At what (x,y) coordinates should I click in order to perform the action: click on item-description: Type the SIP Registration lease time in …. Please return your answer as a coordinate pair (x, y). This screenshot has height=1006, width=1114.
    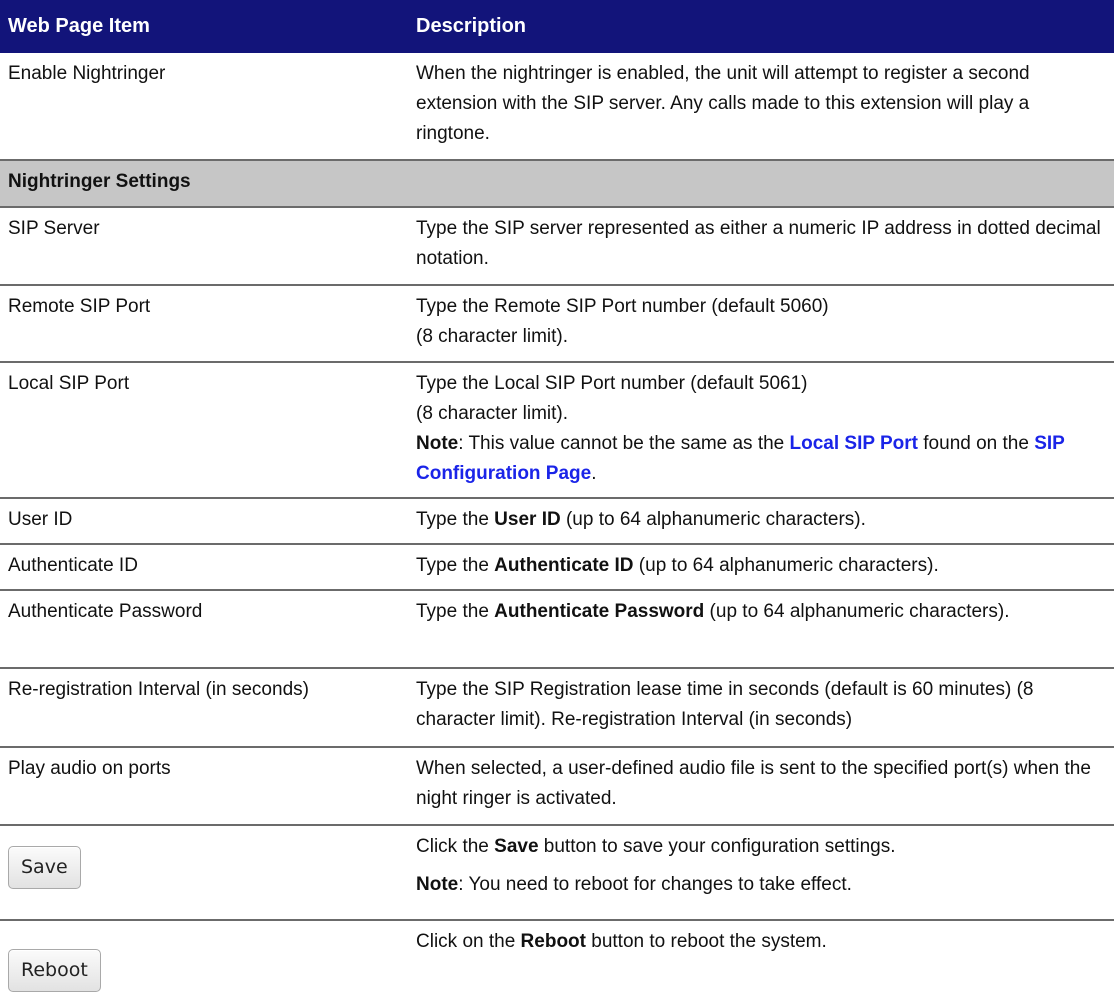
    Looking at the image, I should click on (725, 704).